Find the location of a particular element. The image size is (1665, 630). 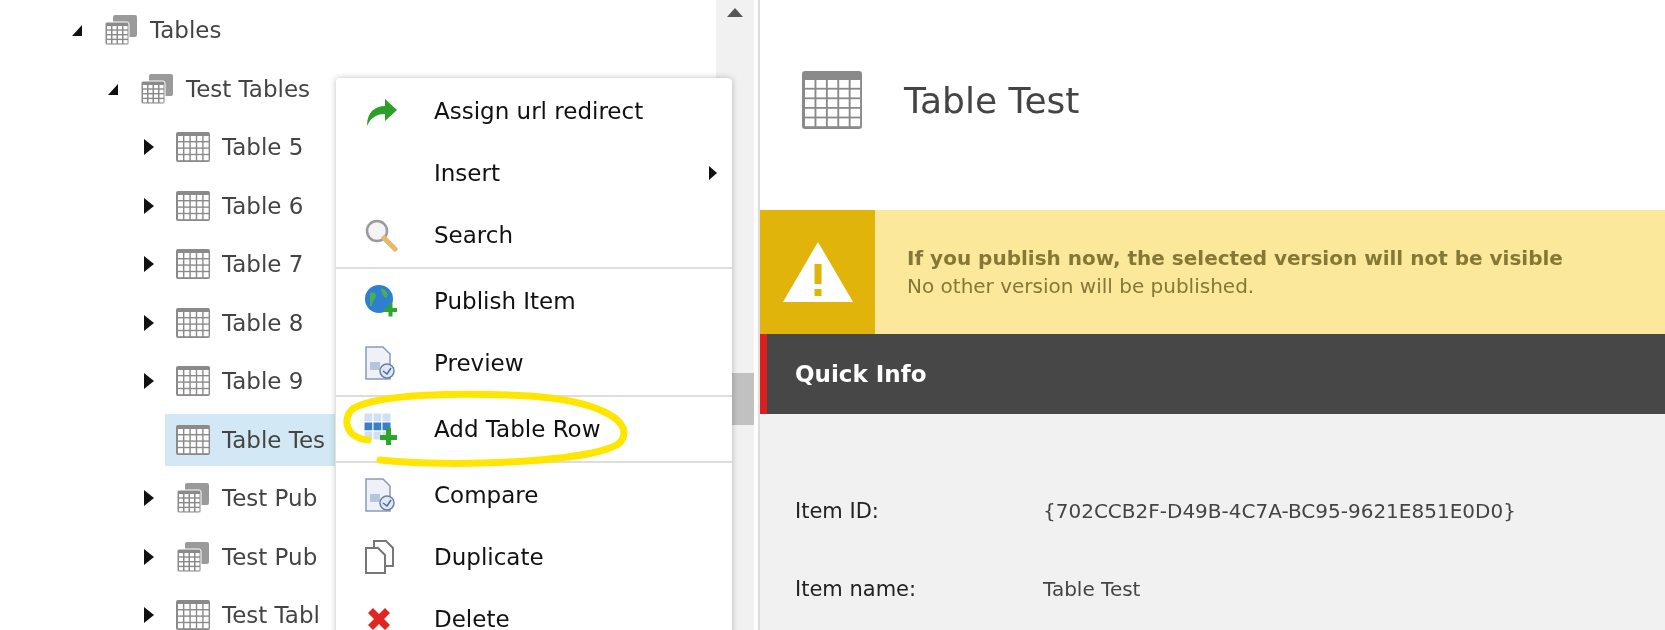

item-title: Table Test is located at coordinates (992, 100).